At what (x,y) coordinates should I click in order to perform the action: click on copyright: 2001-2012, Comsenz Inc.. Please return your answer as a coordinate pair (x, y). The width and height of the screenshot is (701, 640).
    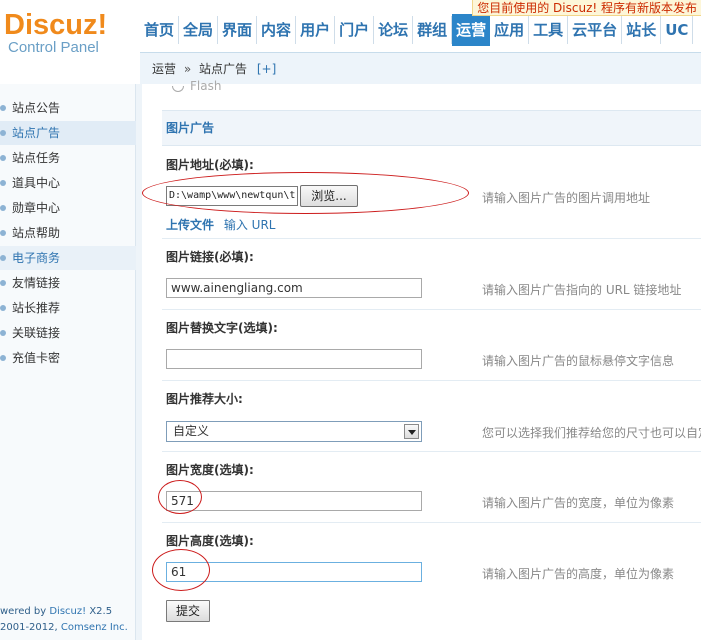
    Looking at the image, I should click on (64, 627).